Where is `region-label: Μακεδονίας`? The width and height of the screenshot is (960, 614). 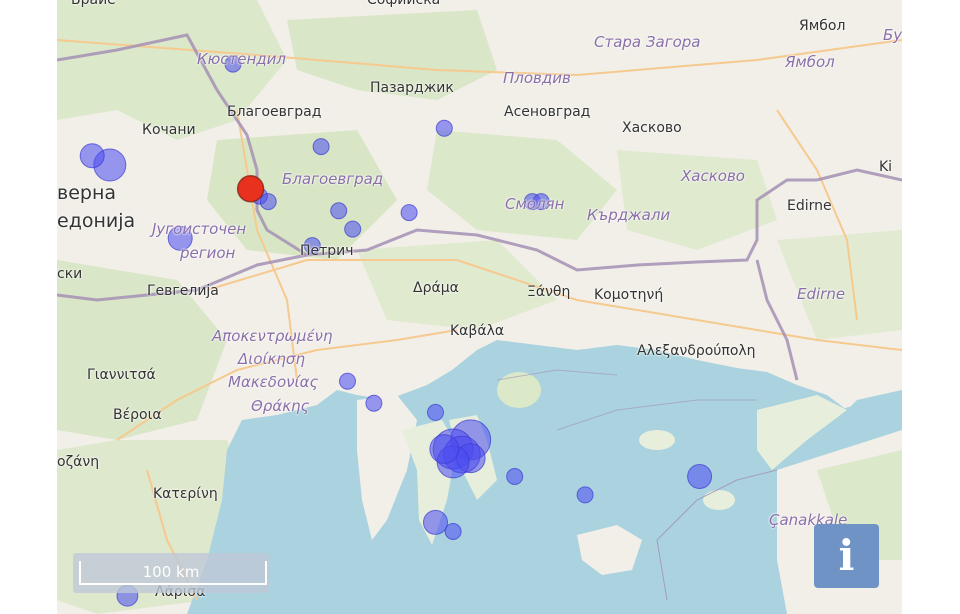 region-label: Μακεδονίας is located at coordinates (273, 382).